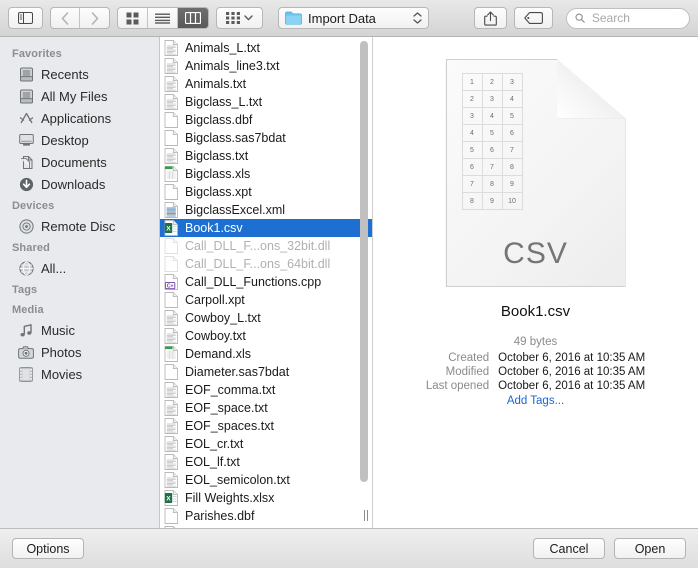 The image size is (698, 568). I want to click on documents-icon, so click(26, 162).